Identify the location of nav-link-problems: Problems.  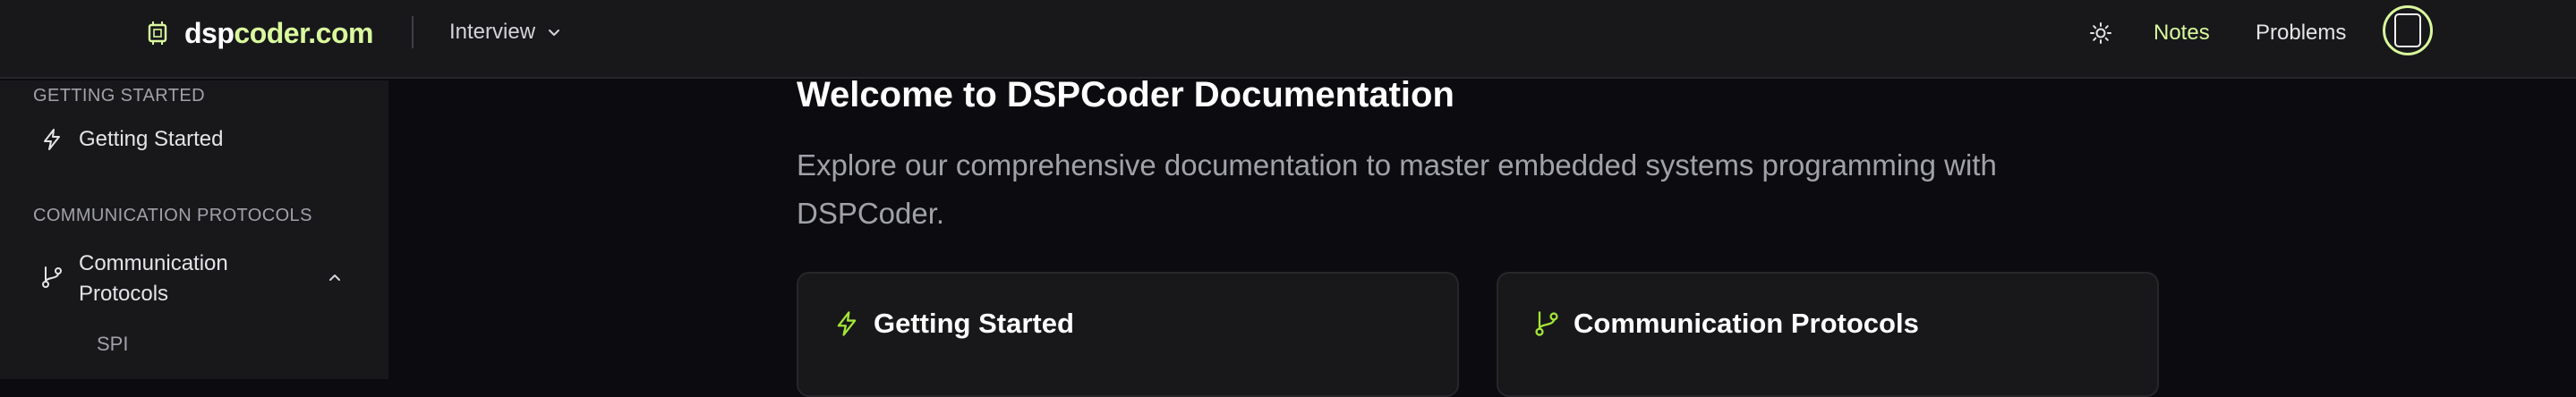
(2301, 33).